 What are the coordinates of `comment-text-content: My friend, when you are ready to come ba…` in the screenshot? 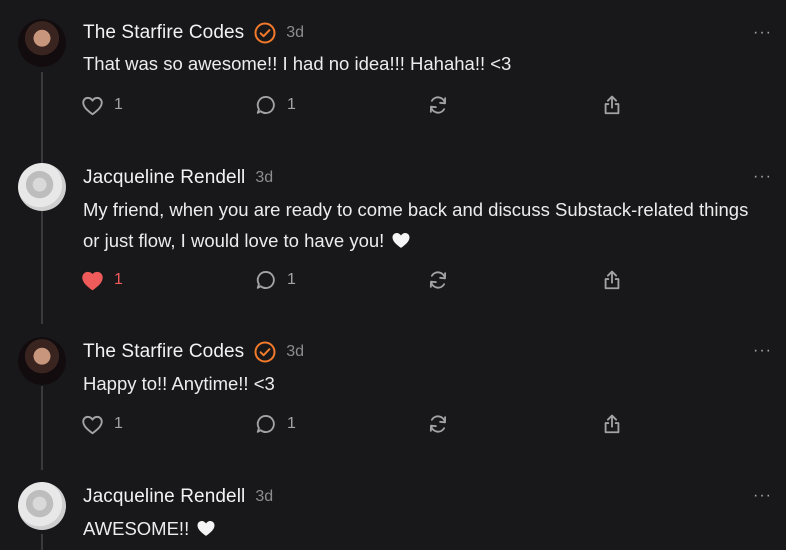 It's located at (416, 225).